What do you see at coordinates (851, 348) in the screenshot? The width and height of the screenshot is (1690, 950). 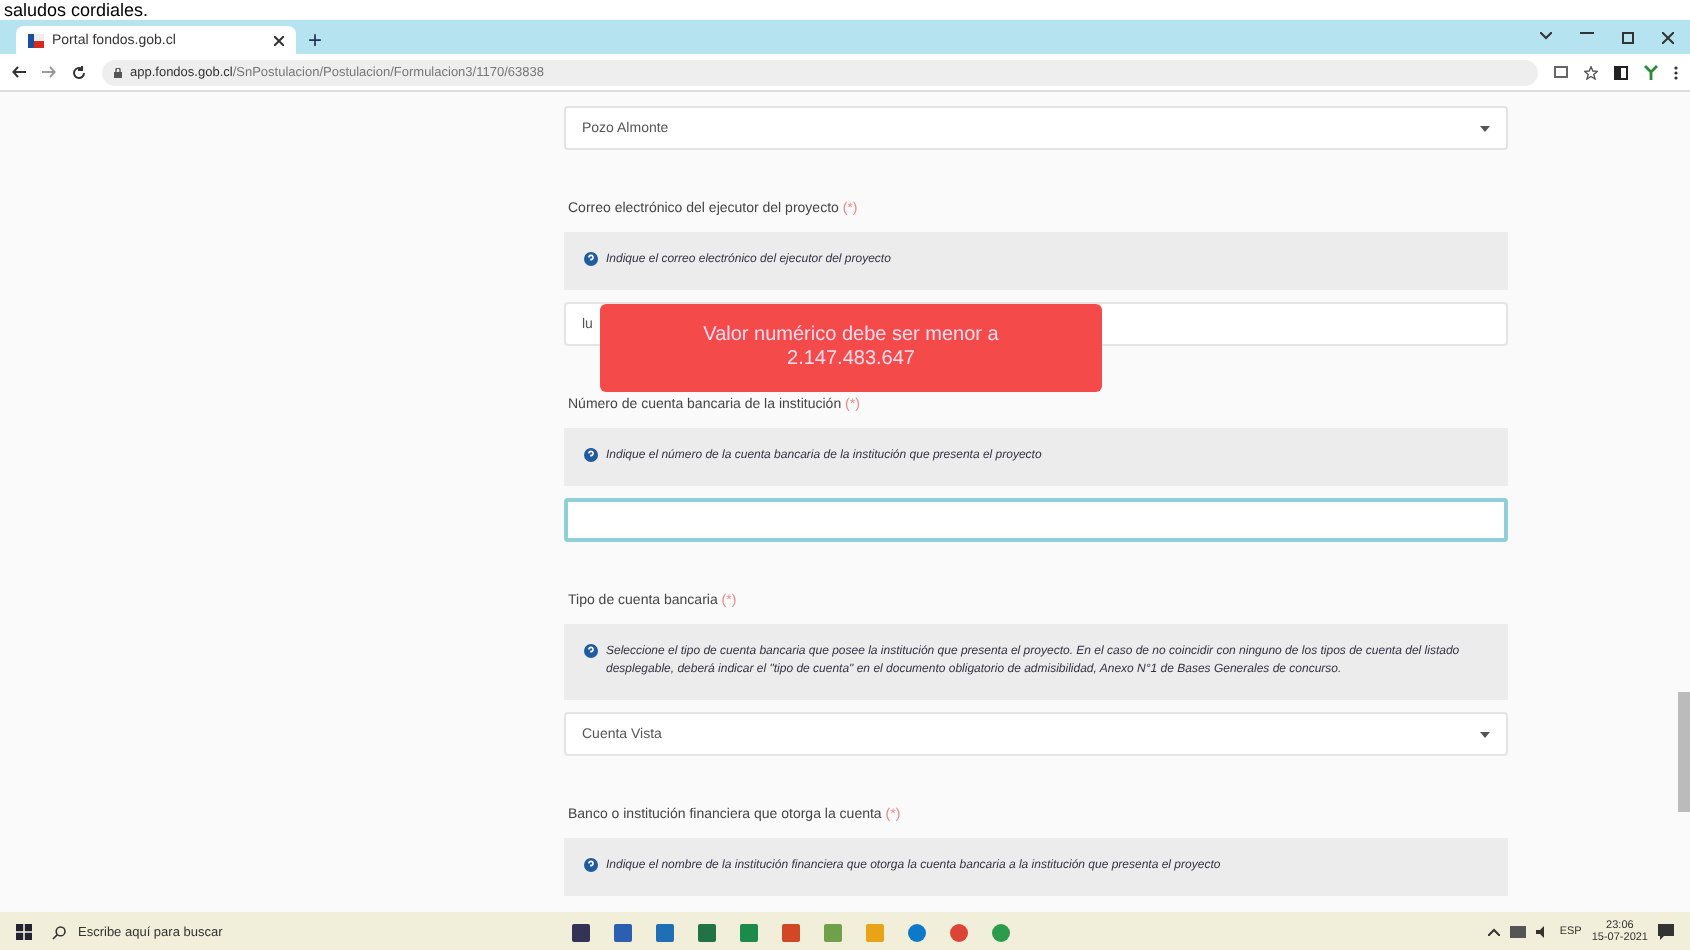 I see `error-toast: Valor numérico debe ser menor a 2.147.483.647` at bounding box center [851, 348].